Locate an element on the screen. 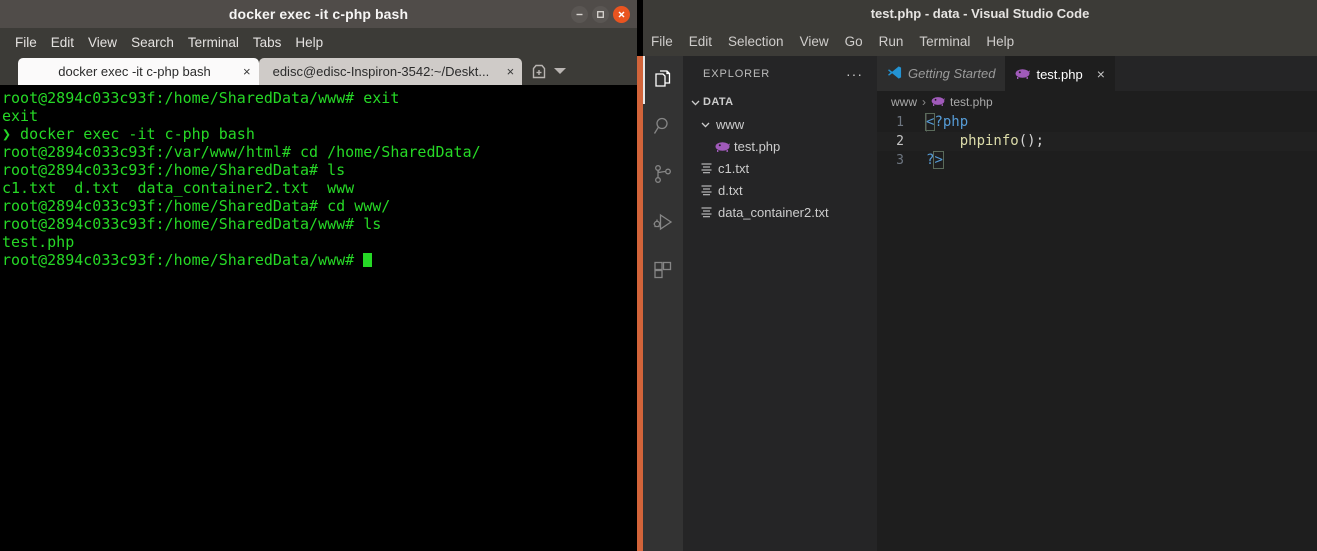  activity-run-and-debug is located at coordinates (663, 224).